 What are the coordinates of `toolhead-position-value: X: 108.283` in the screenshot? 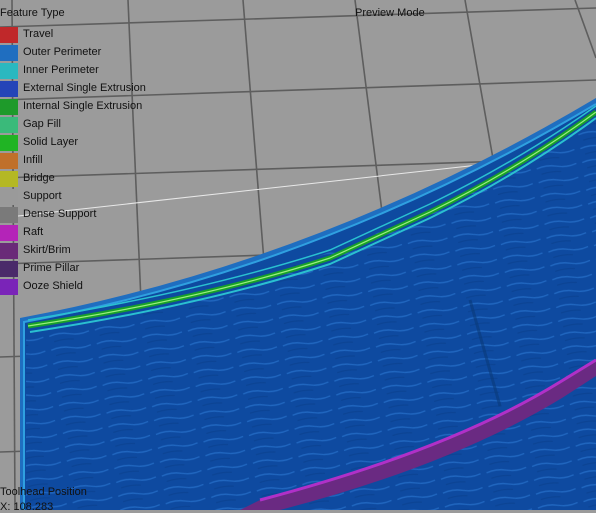 It's located at (27, 507).